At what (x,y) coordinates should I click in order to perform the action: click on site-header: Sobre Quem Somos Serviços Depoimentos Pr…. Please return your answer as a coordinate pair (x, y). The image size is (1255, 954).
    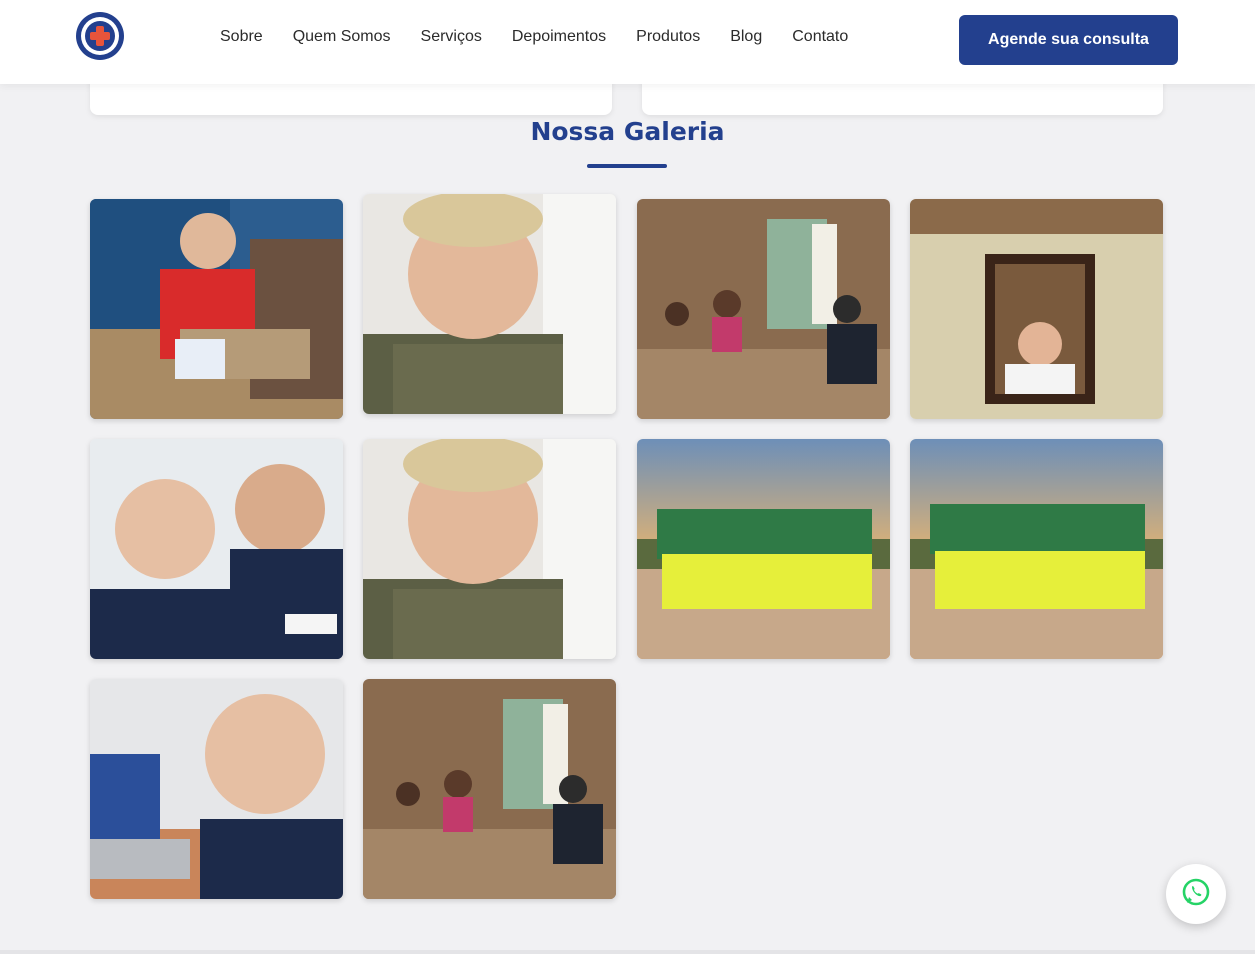
    Looking at the image, I should click on (627, 42).